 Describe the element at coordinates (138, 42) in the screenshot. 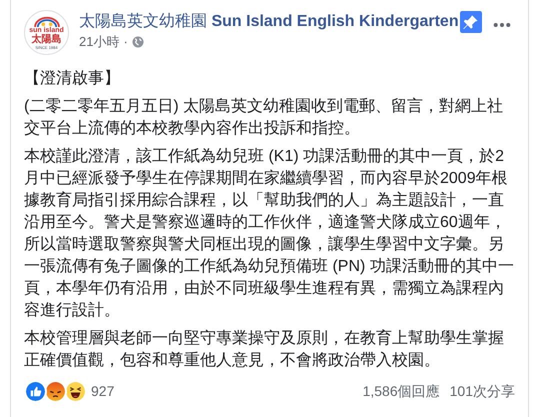

I see `globe-icon` at that location.